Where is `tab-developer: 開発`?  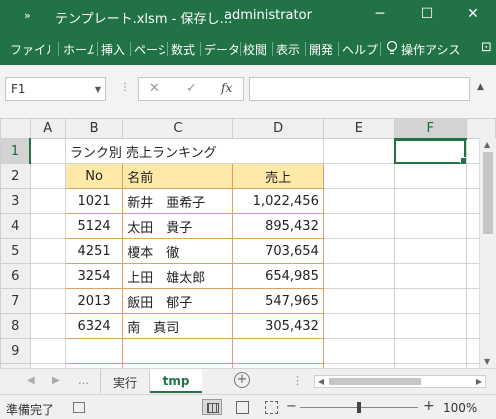 tab-developer: 開発 is located at coordinates (322, 49).